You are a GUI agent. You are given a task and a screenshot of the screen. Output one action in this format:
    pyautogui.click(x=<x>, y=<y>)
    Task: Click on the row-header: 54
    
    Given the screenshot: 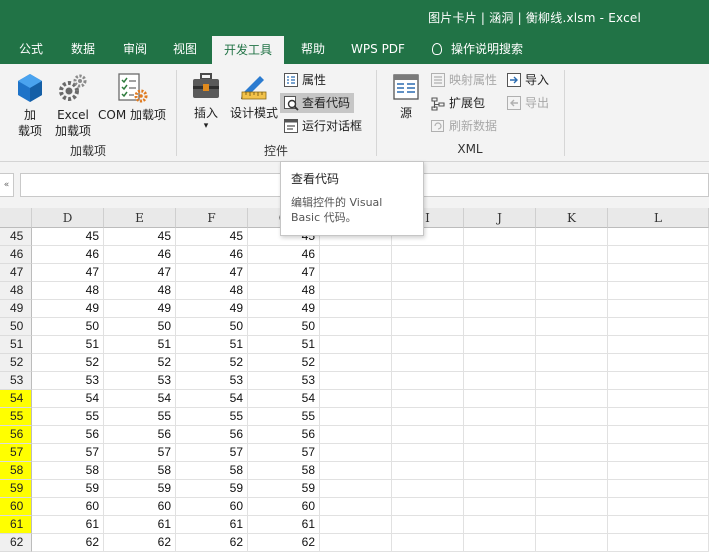 What is the action you would take?
    pyautogui.click(x=16, y=399)
    